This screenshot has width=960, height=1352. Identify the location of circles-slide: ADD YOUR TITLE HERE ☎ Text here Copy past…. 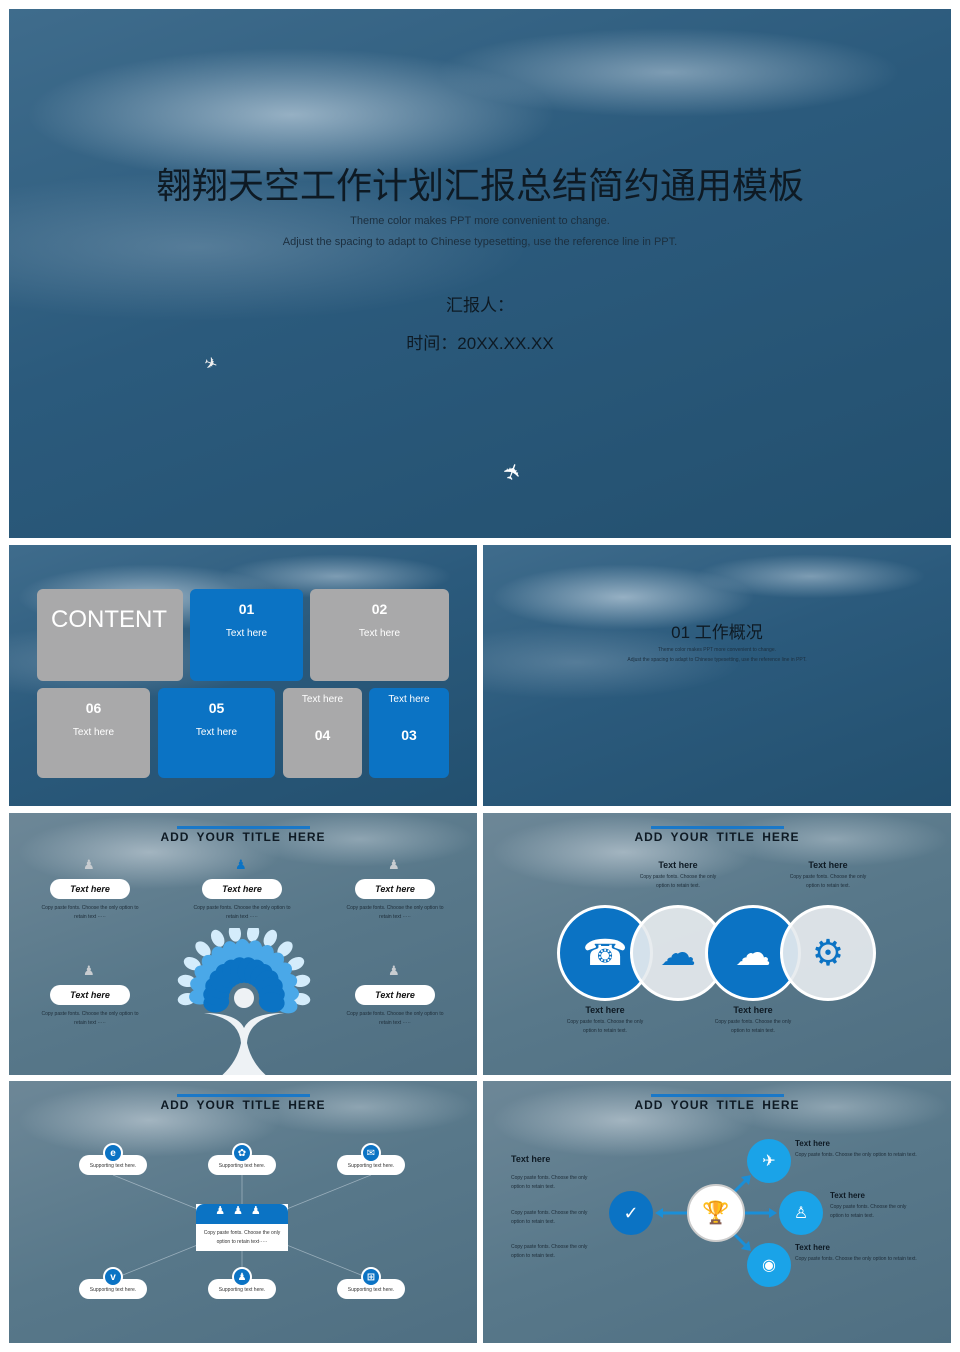
(717, 944).